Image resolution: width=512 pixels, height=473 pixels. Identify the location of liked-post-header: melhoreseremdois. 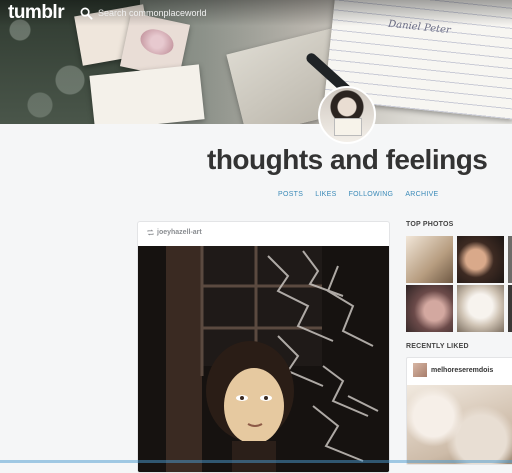
(453, 370).